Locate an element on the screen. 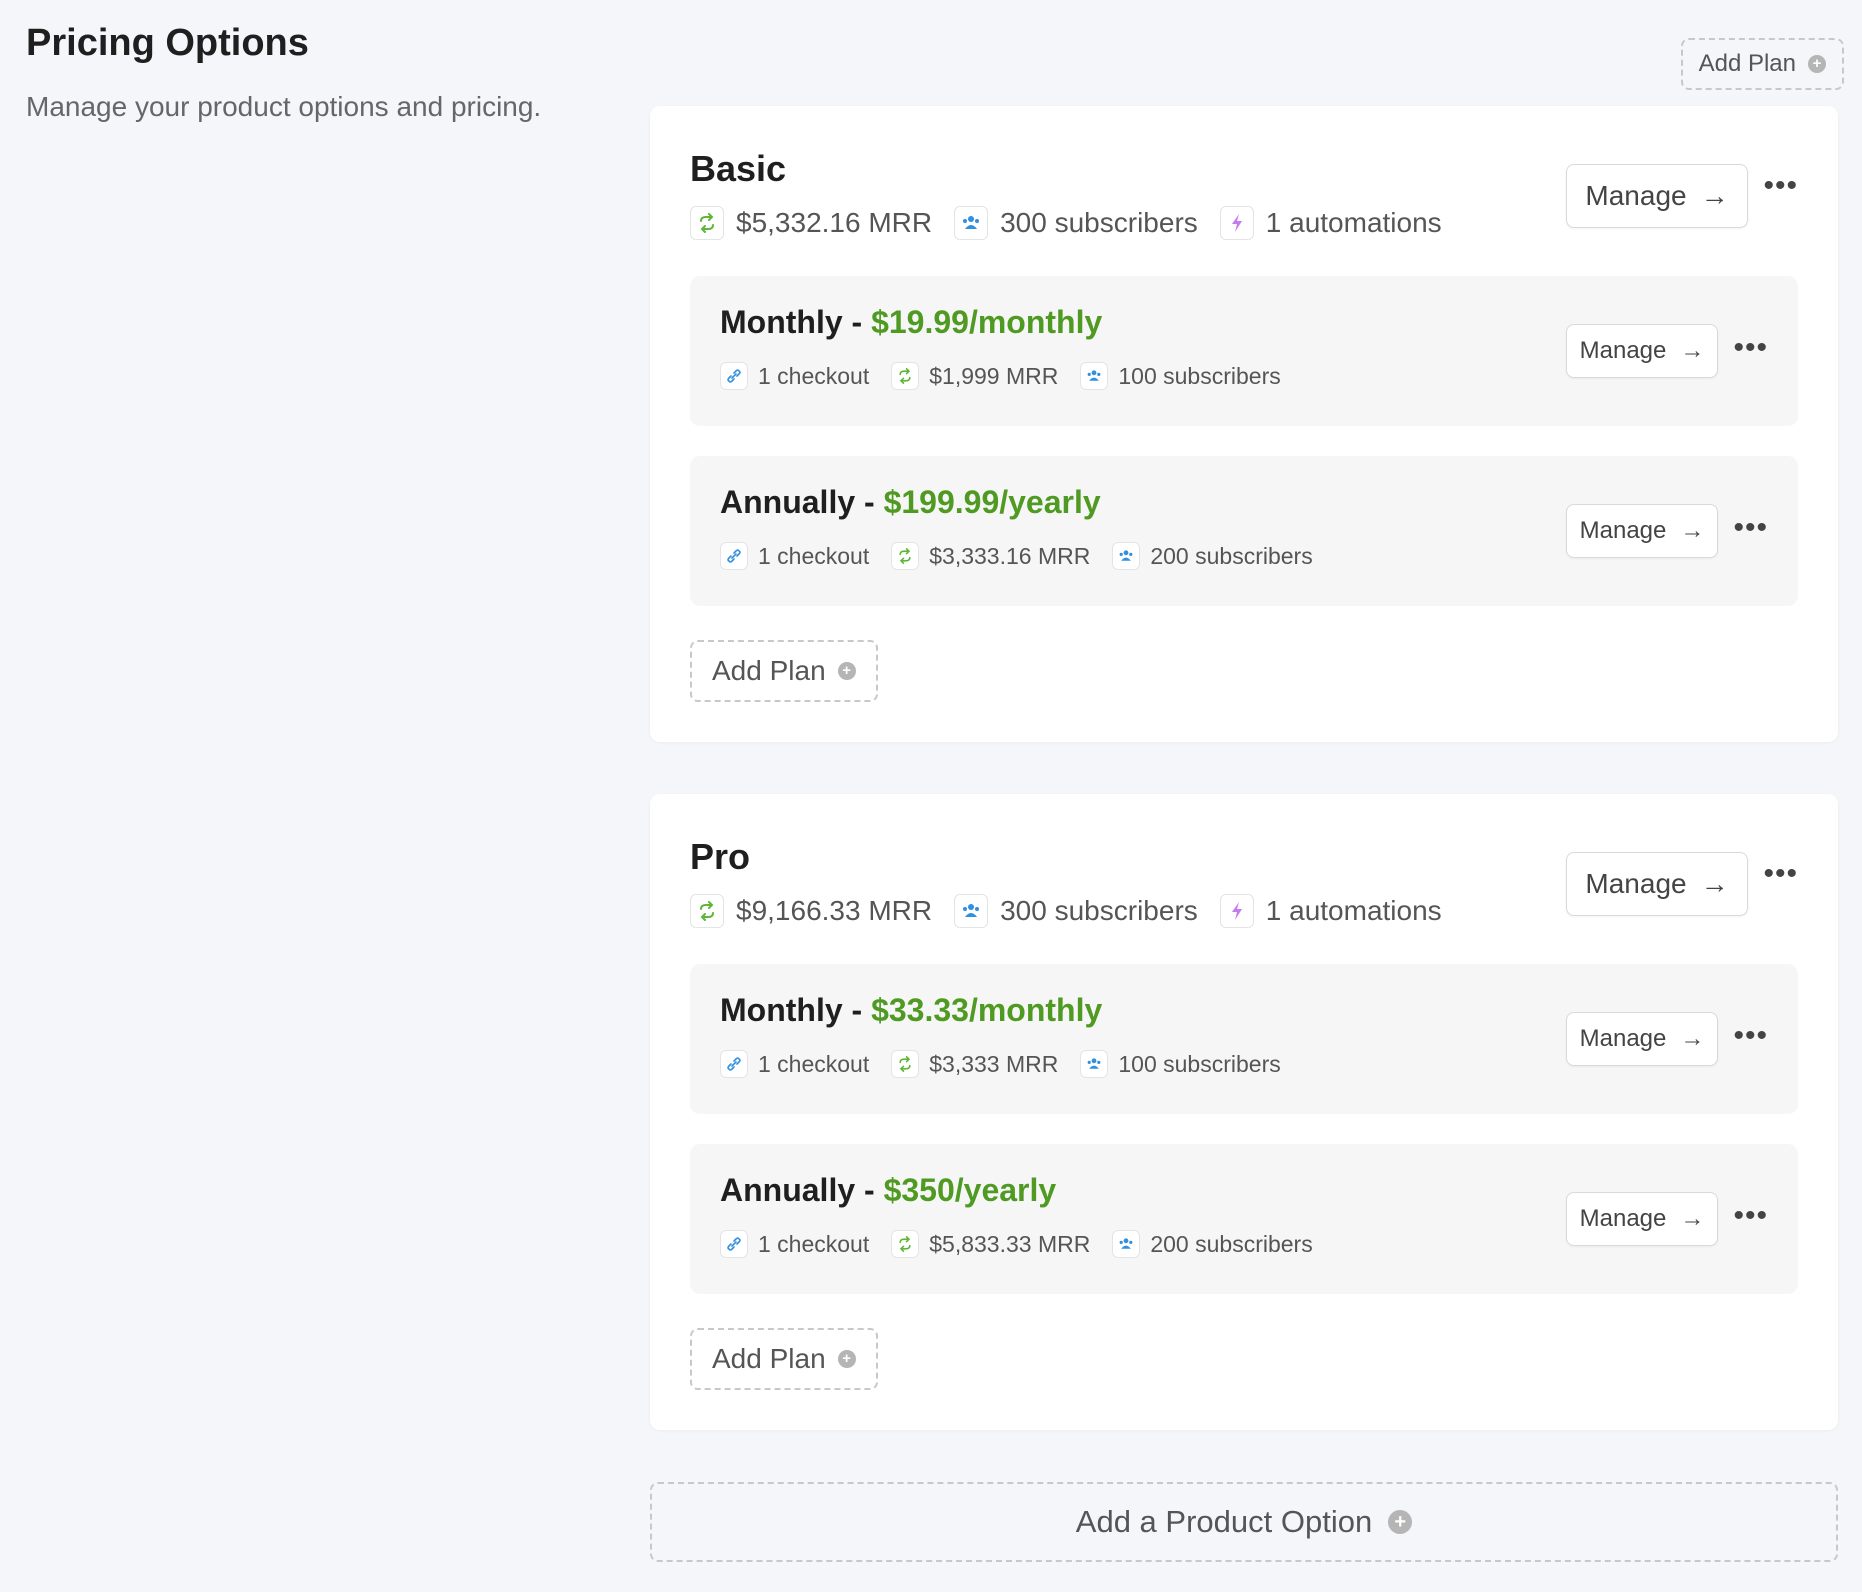 The height and width of the screenshot is (1592, 1862). add-product-option-button: Add a Product Option + is located at coordinates (1244, 1522).